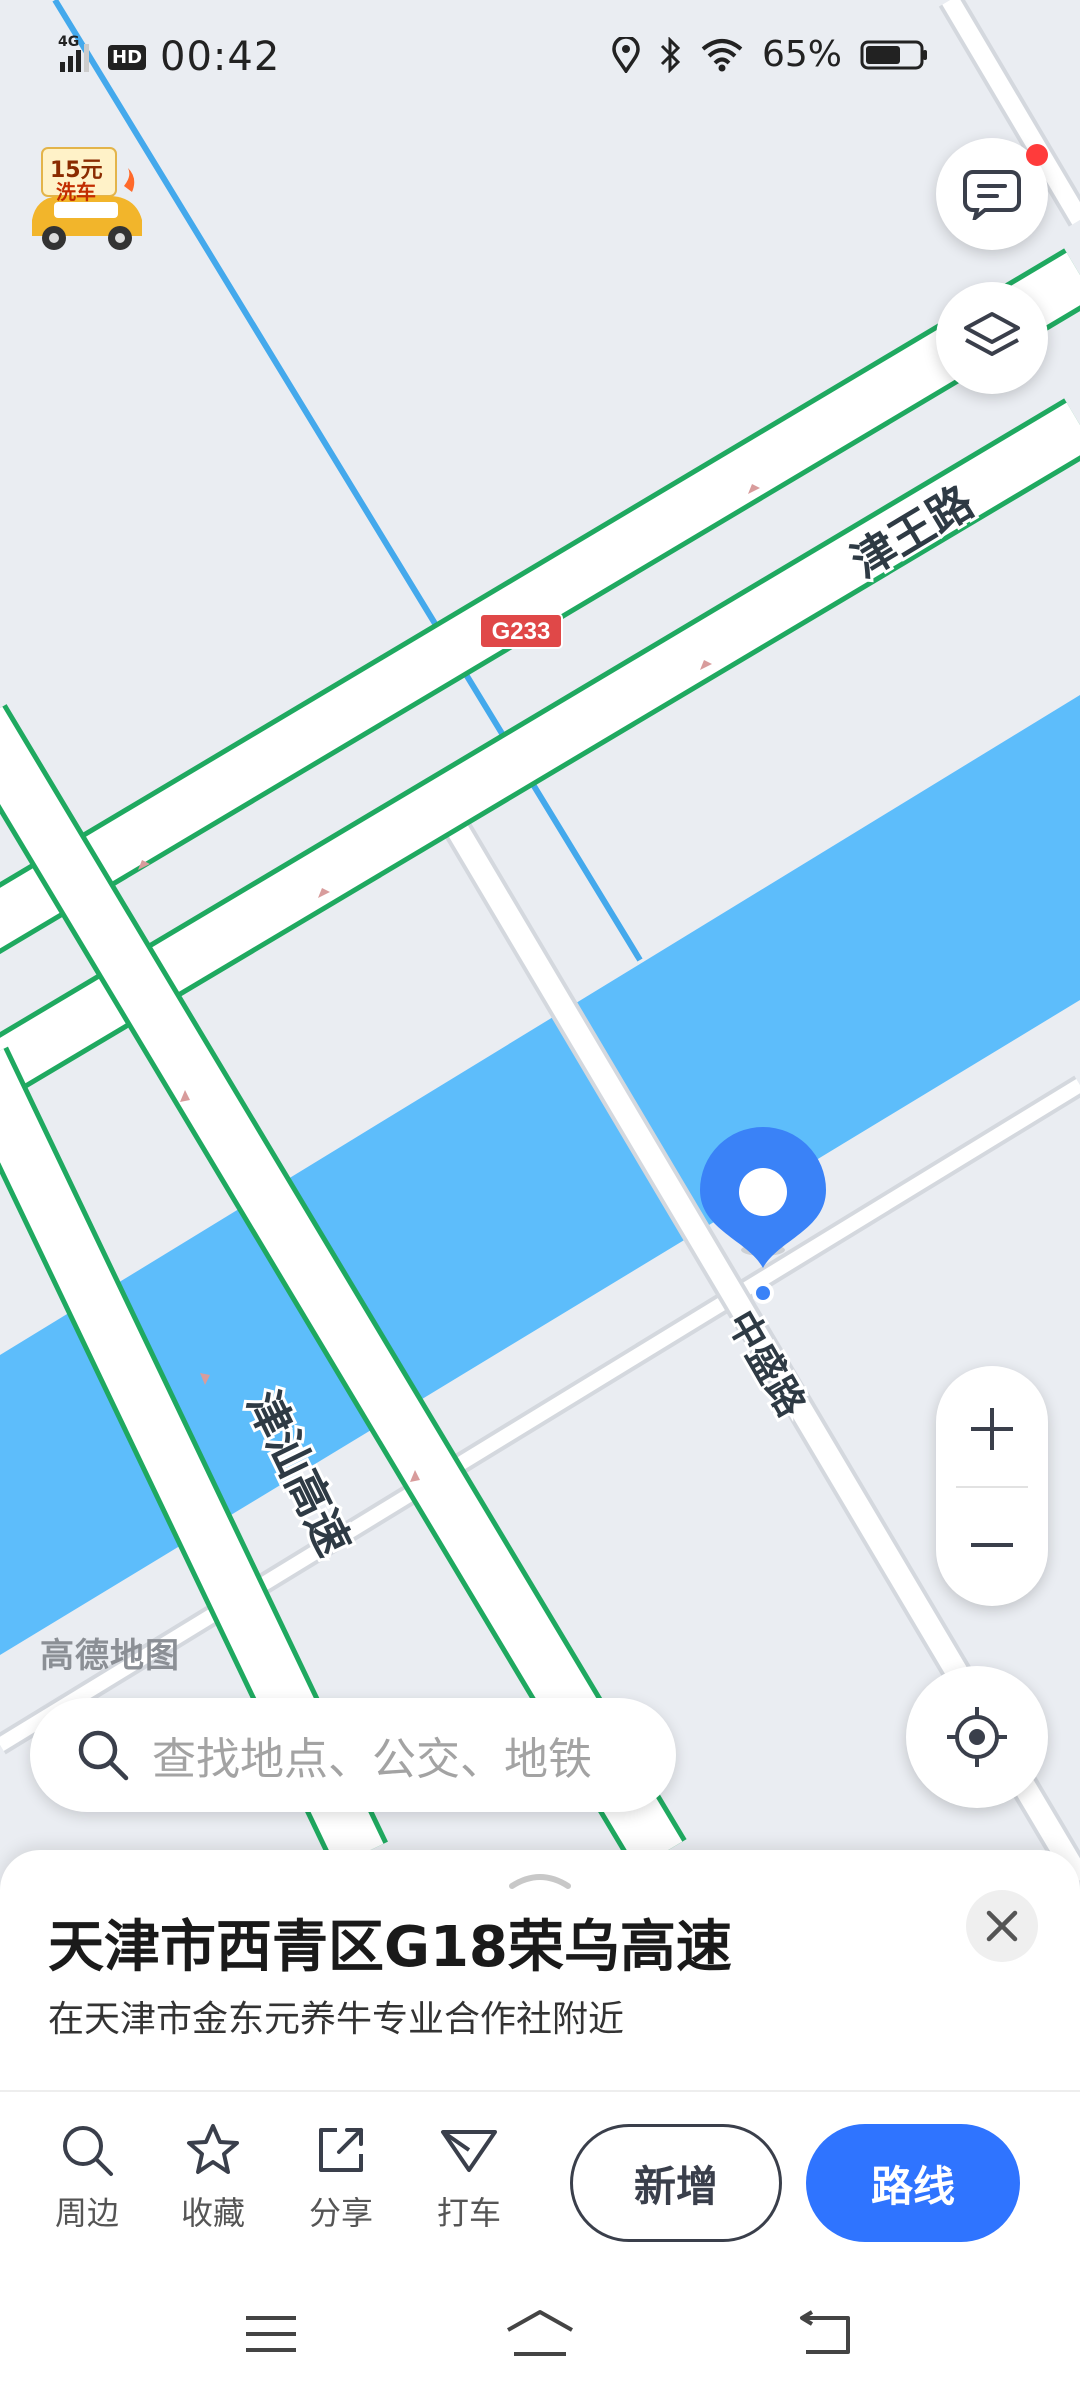 The width and height of the screenshot is (1080, 2400). Describe the element at coordinates (212, 2213) in the screenshot. I see `favorite-label: 收藏` at that location.